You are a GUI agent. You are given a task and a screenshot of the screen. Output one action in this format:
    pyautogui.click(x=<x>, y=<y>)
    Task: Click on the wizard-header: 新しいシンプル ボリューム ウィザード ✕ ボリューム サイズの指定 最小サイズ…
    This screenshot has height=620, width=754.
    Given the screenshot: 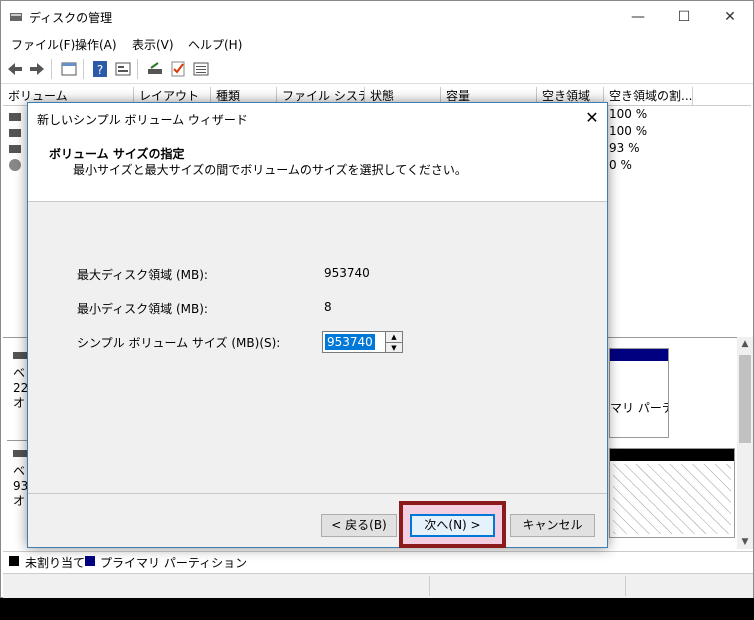 What is the action you would take?
    pyautogui.click(x=317, y=152)
    